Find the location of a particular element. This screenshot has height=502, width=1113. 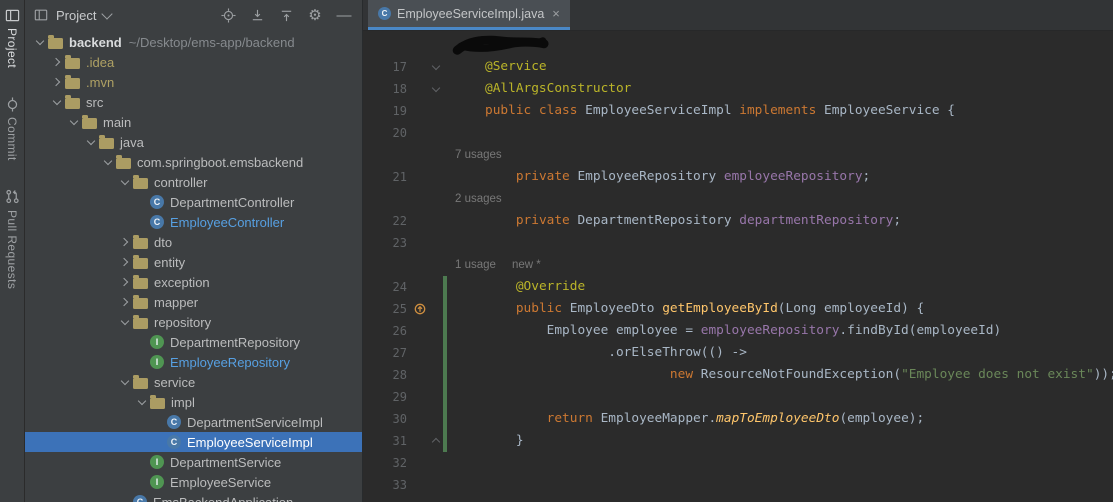

stripe-tab-project: Project is located at coordinates (12, 37).